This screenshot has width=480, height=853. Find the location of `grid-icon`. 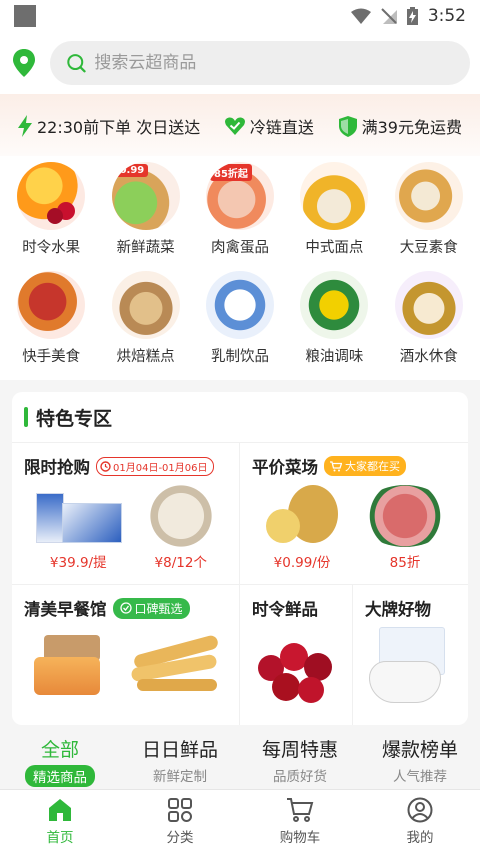

grid-icon is located at coordinates (180, 810).